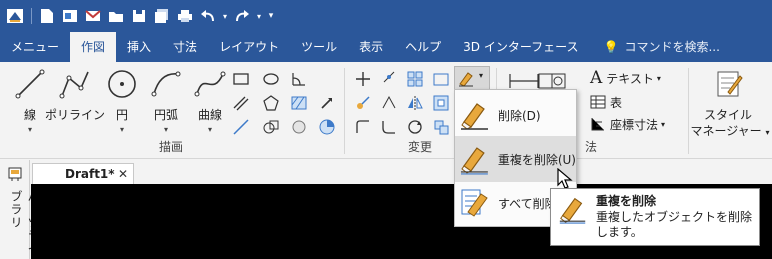  Describe the element at coordinates (208, 16) in the screenshot. I see `undo-icon` at that location.